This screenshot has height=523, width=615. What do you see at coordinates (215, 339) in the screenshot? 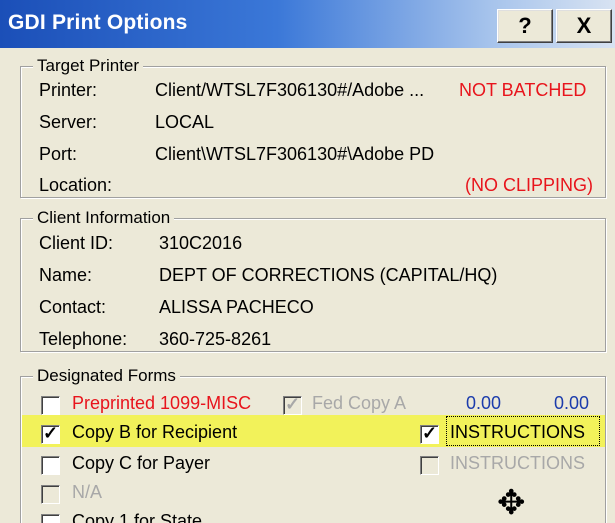
I see `client-telephone-value: 360-725-8261` at bounding box center [215, 339].